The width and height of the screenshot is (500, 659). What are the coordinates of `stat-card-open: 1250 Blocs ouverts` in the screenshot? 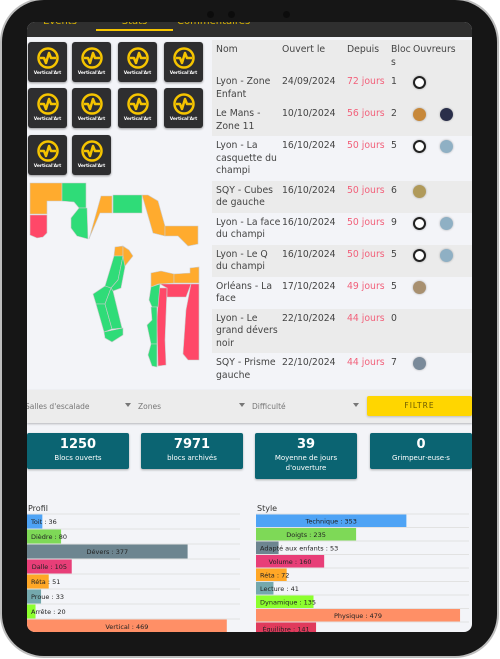 It's located at (78, 451).